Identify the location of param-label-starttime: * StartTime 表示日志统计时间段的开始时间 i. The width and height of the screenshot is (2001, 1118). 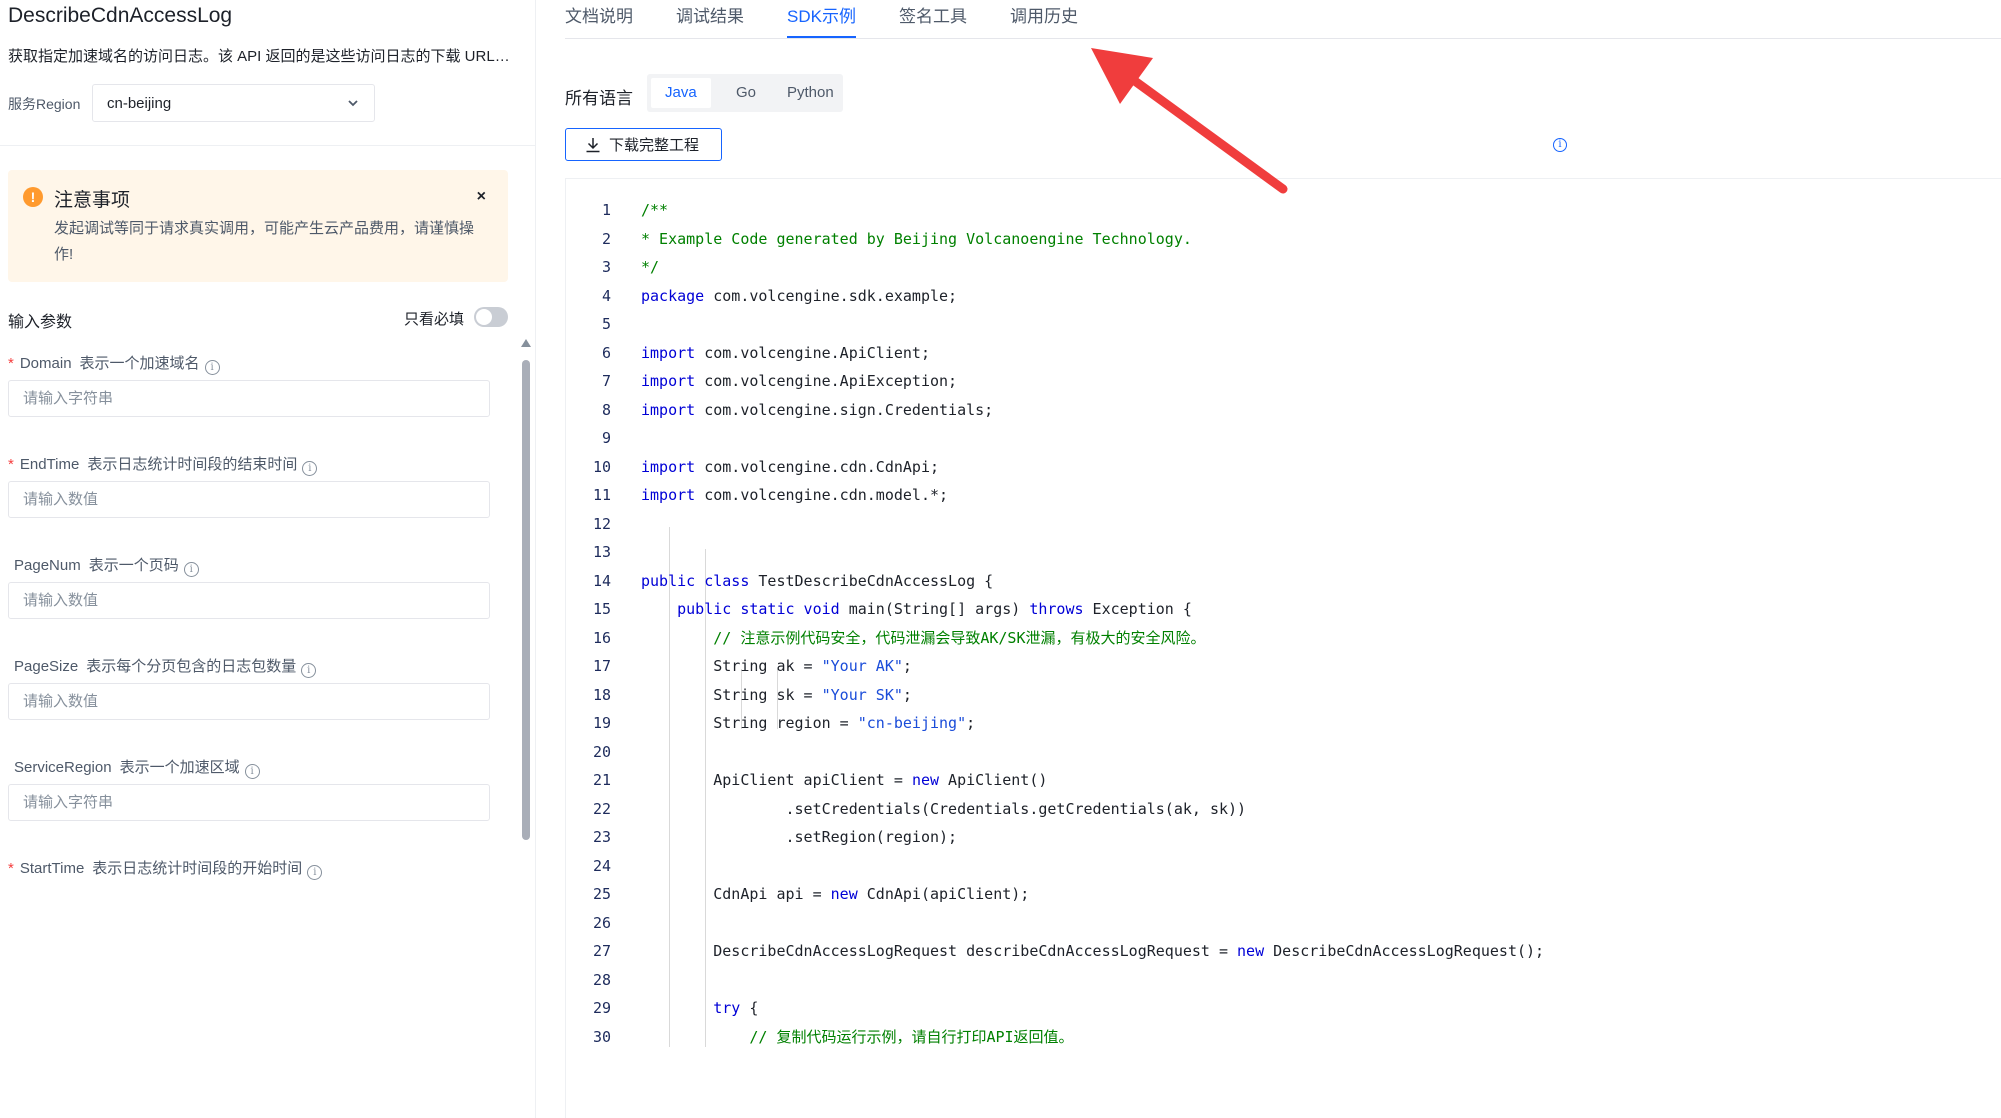
(165, 868).